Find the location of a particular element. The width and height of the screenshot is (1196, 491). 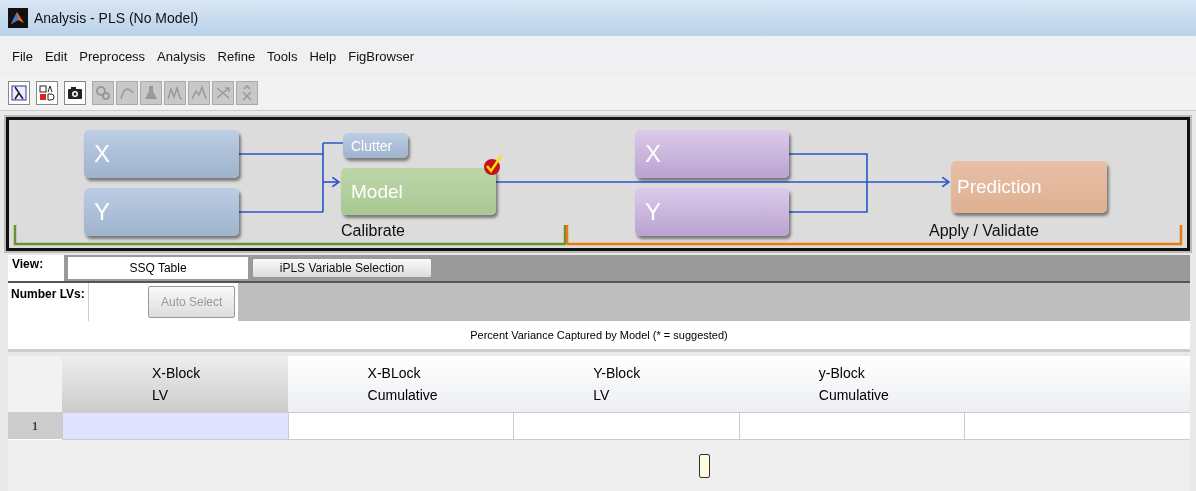

camera-icon is located at coordinates (75, 93).